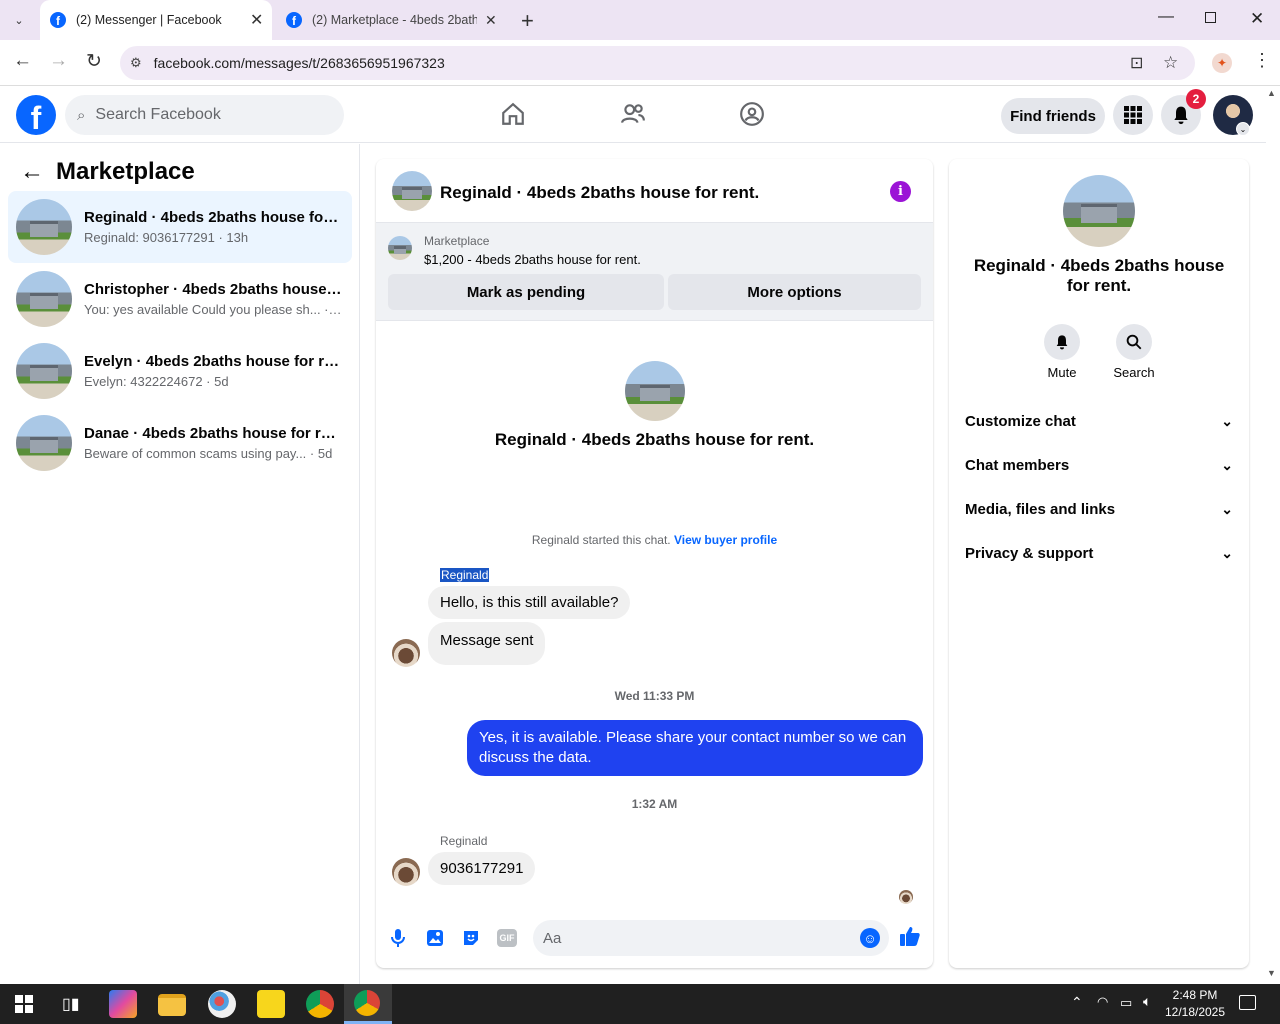  Describe the element at coordinates (1099, 211) in the screenshot. I see `details-avatar` at that location.